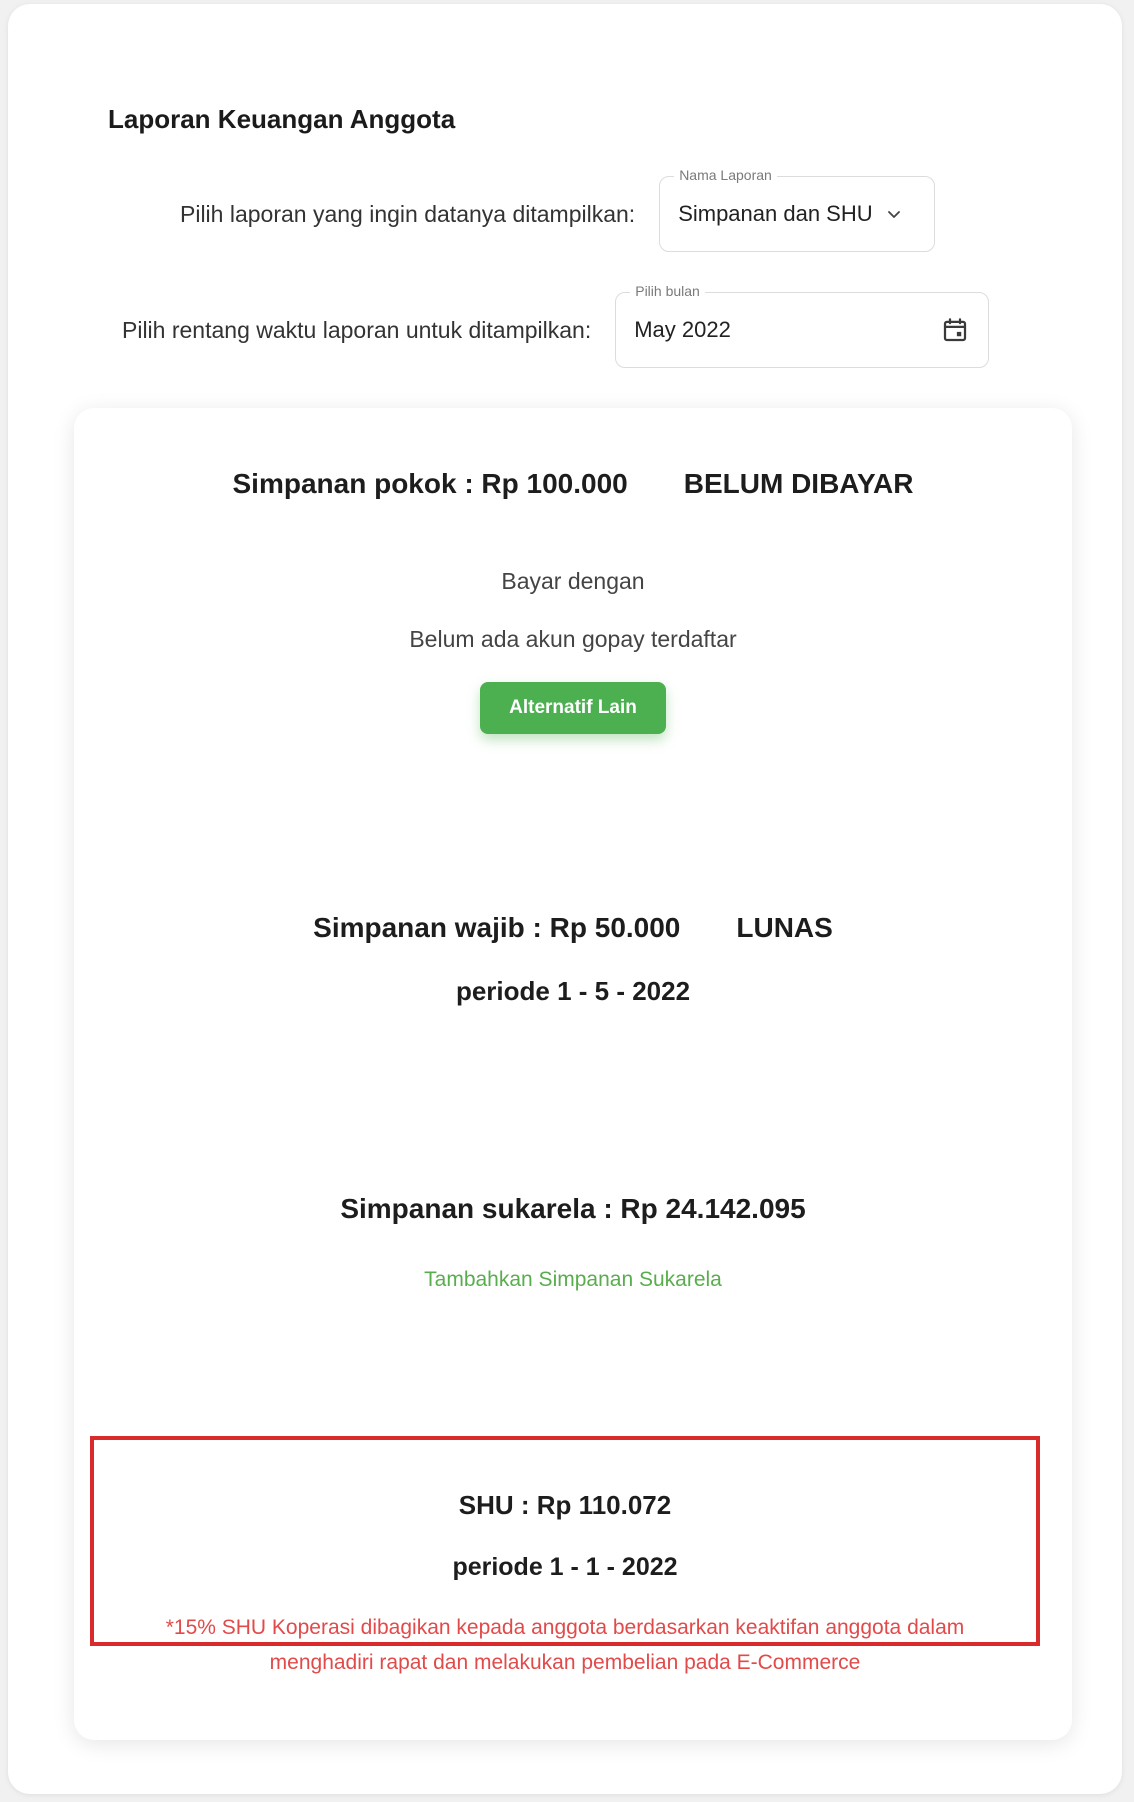 This screenshot has width=1134, height=1802. I want to click on simpanan-pokok-status: BELUM DIBAYAR, so click(798, 483).